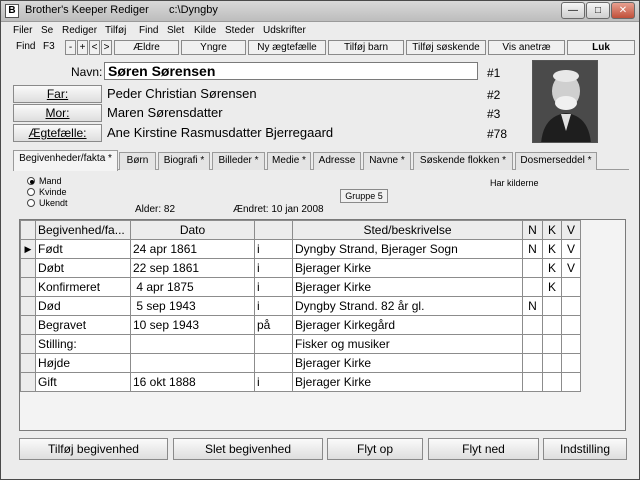 The width and height of the screenshot is (640, 480). I want to click on tab-billeder: Billeder *, so click(238, 161).